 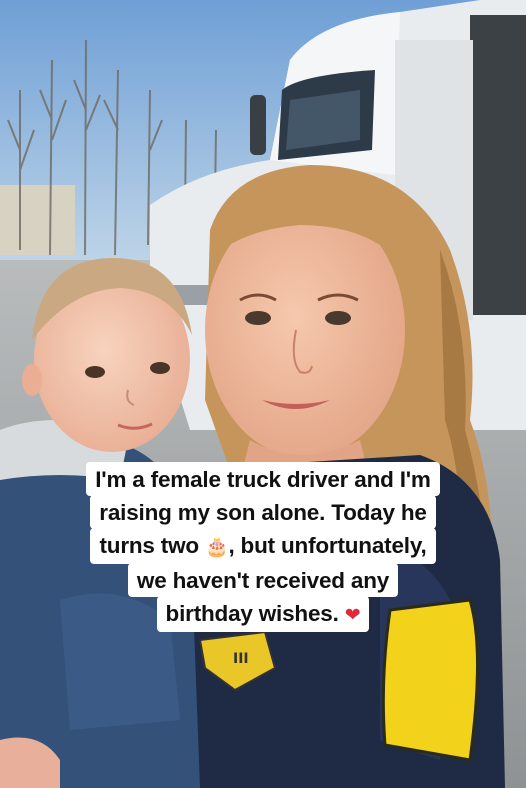 I want to click on red-heart-icon: ❤, so click(x=352, y=615).